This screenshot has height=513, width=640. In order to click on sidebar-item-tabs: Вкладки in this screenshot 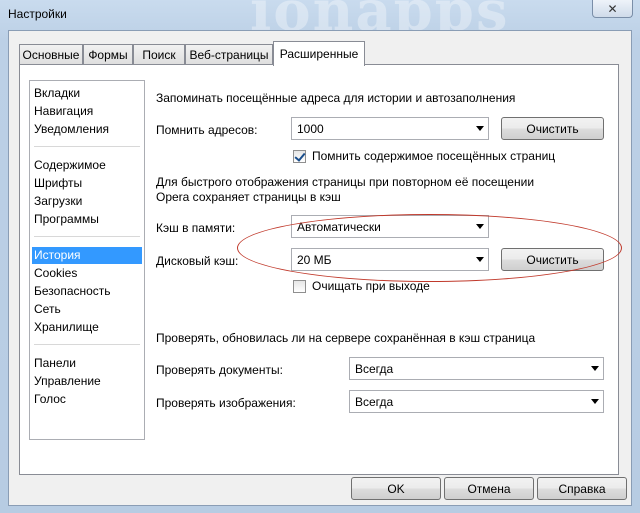, I will do `click(87, 93)`.